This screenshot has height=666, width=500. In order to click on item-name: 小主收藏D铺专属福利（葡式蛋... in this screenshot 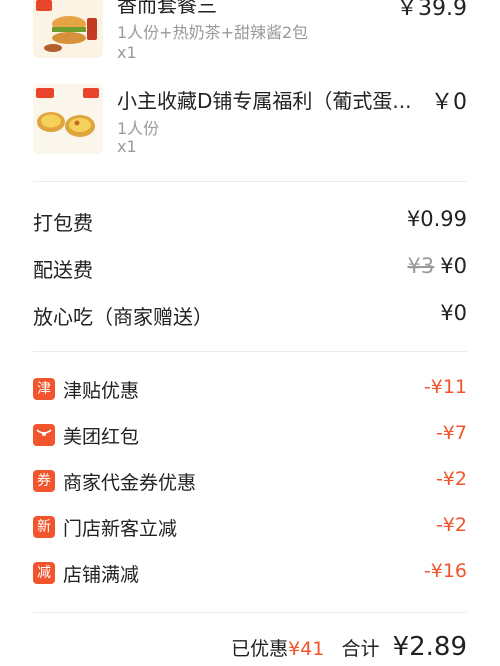, I will do `click(264, 101)`.